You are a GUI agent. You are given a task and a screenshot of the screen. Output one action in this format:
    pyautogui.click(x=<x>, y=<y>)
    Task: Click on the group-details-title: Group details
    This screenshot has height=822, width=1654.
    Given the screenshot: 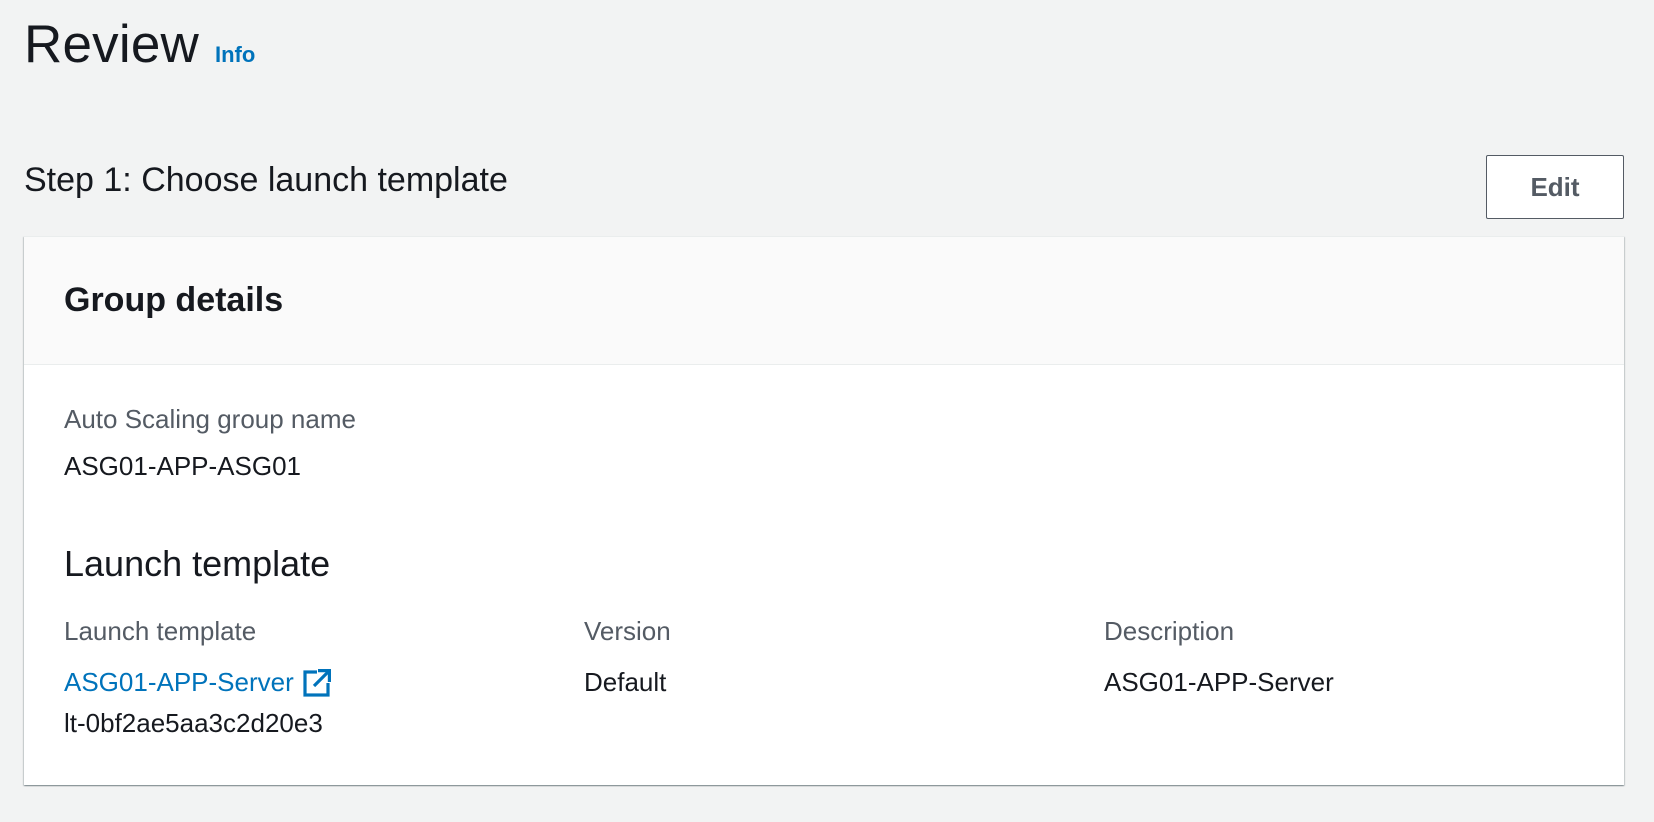 What is the action you would take?
    pyautogui.click(x=174, y=300)
    